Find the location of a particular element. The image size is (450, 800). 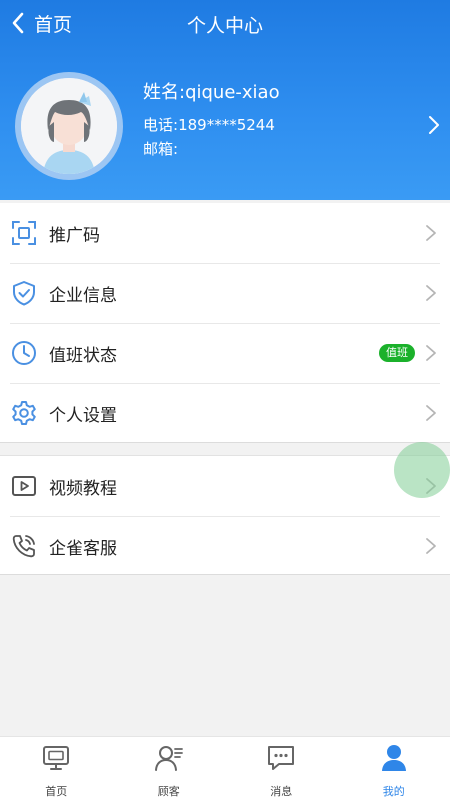

email-row: 邮箱: is located at coordinates (211, 149).